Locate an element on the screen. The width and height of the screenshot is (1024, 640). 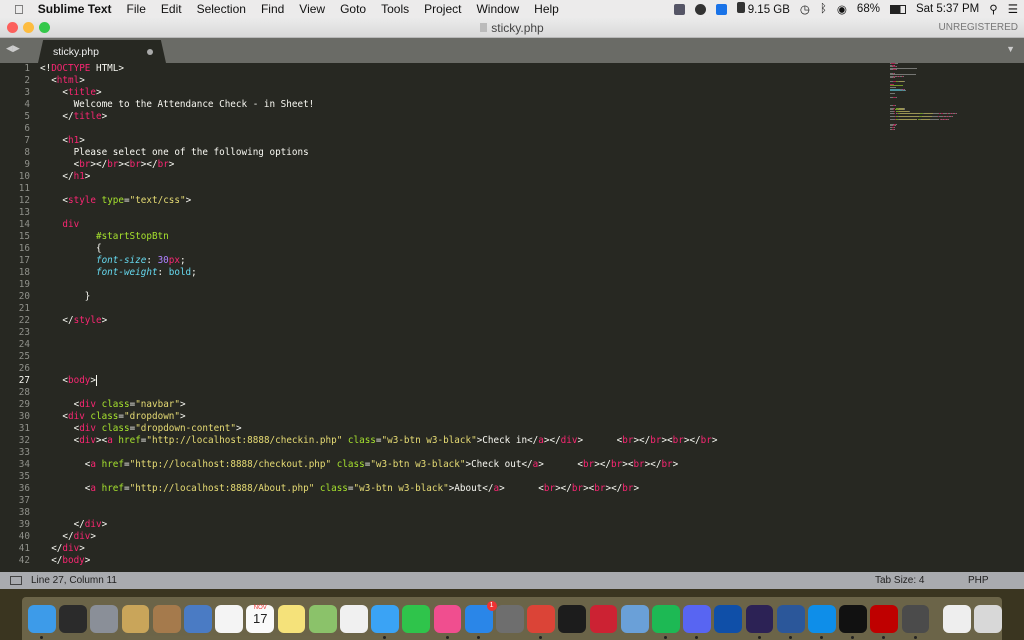
menu-project: Project is located at coordinates (442, 9).